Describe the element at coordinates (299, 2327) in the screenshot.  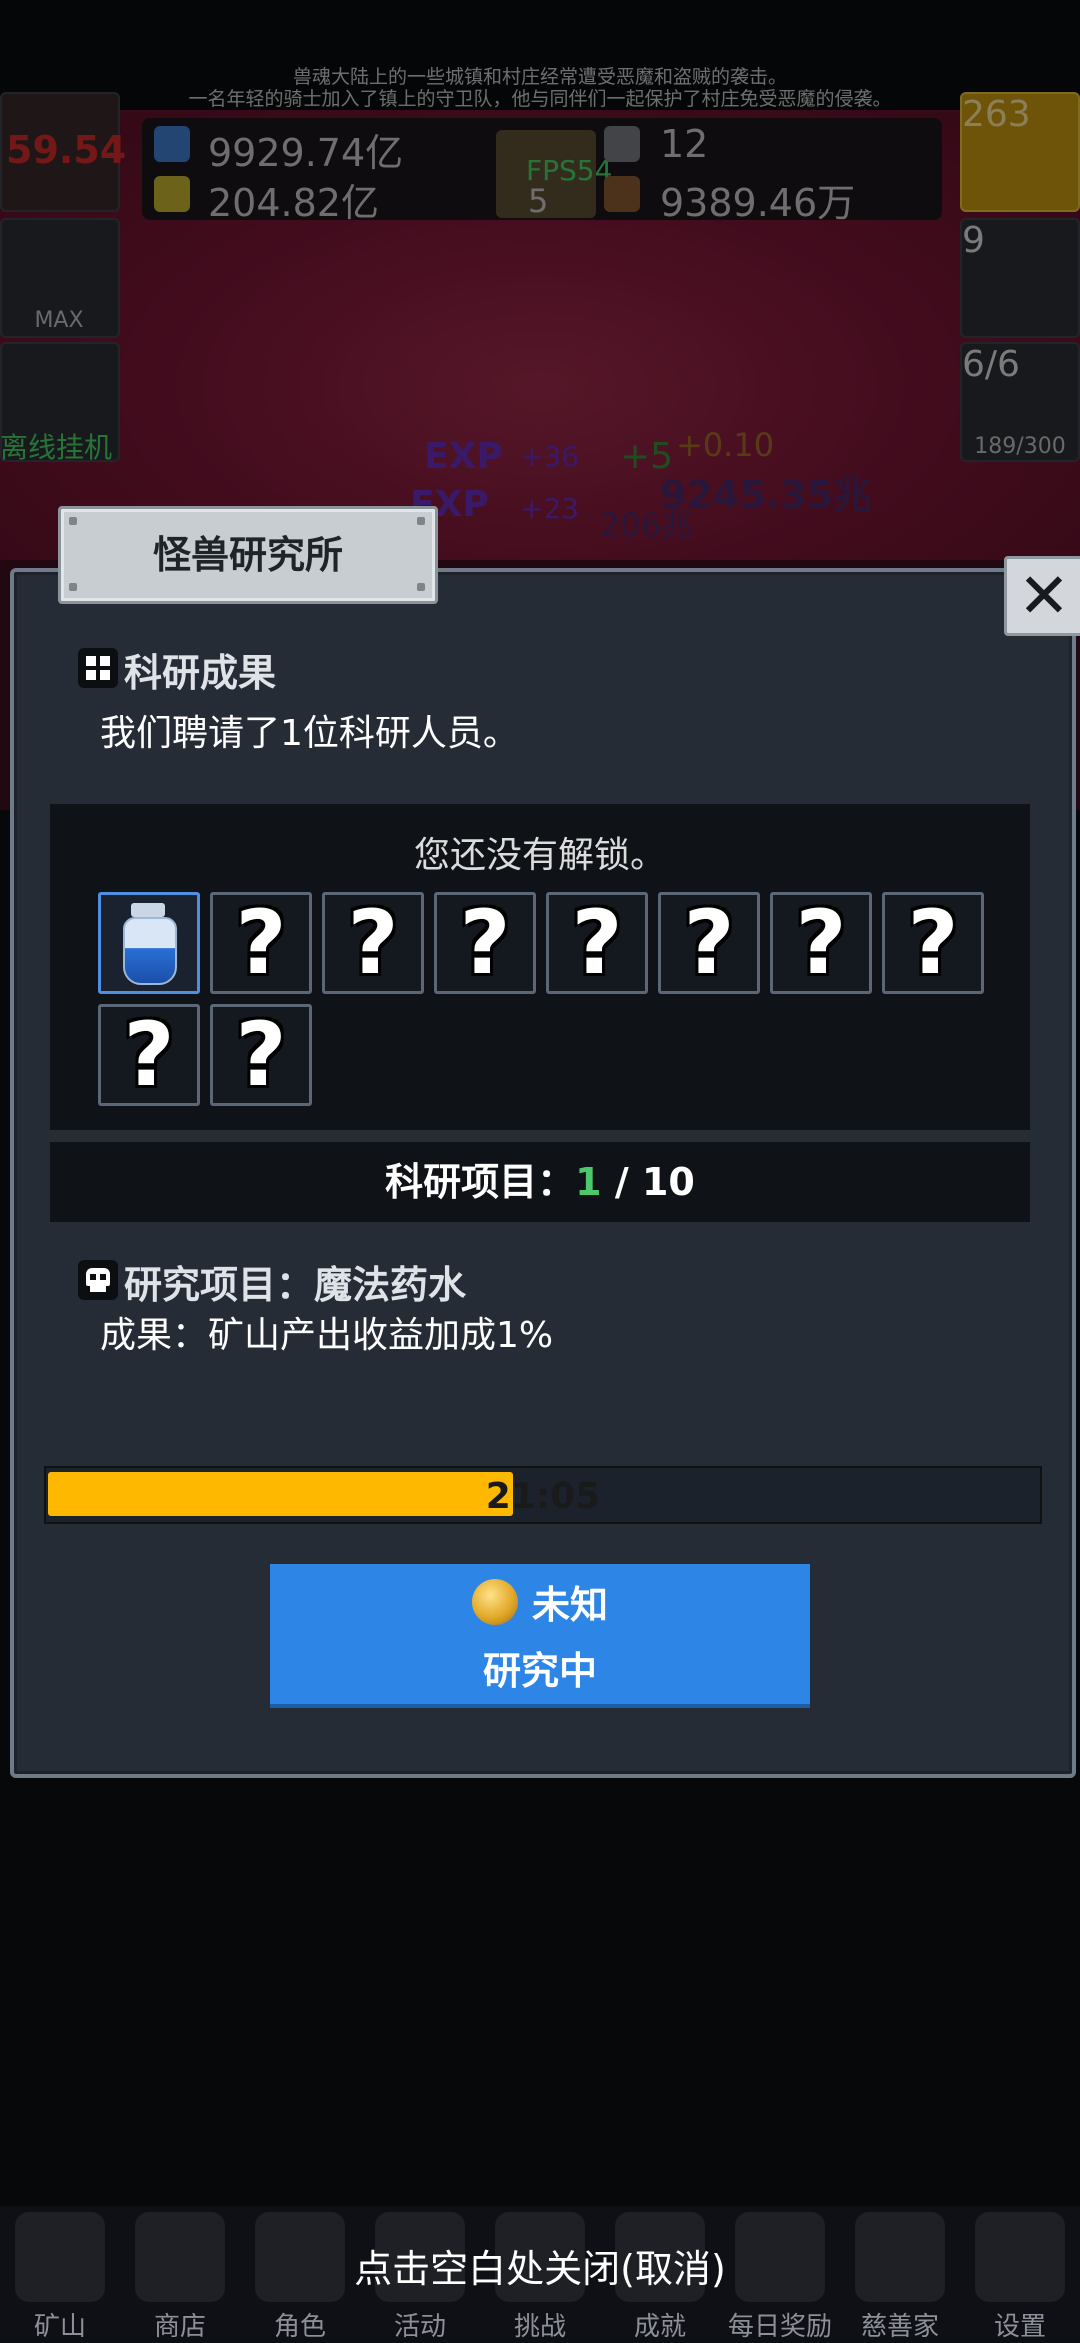
I see `nav-label: 角色` at that location.